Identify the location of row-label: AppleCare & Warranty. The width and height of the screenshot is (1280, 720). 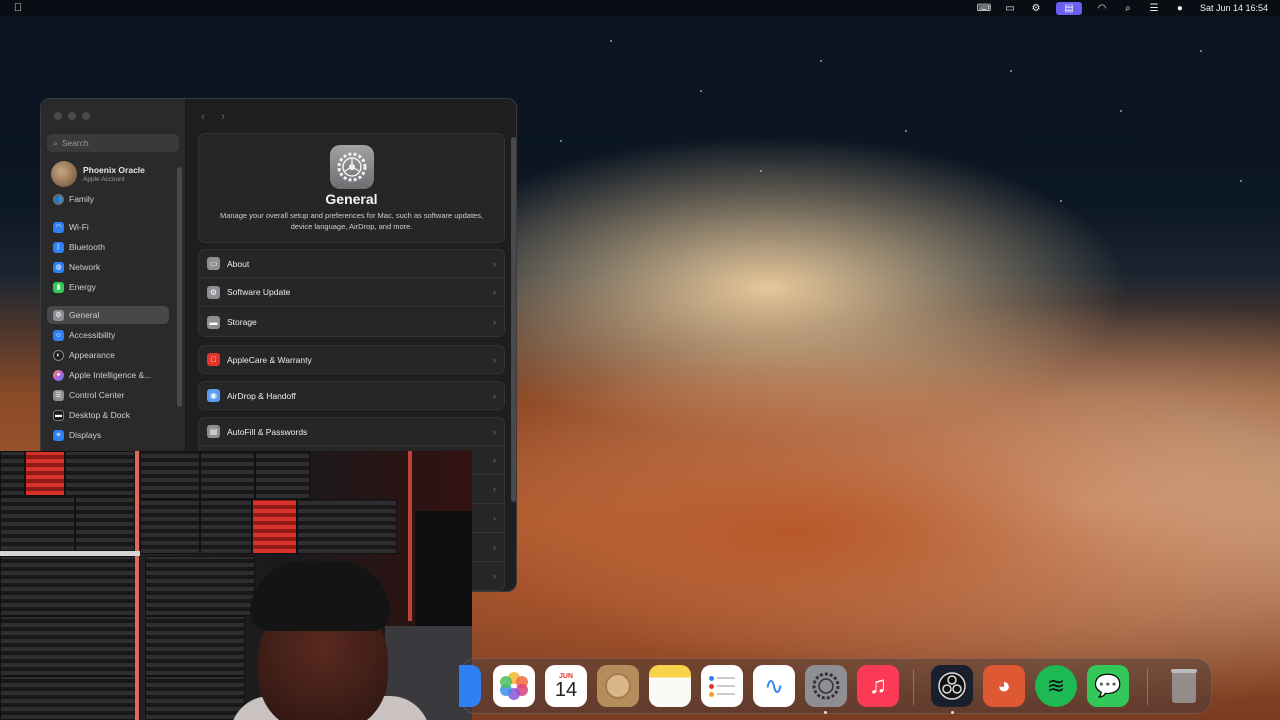
(269, 359).